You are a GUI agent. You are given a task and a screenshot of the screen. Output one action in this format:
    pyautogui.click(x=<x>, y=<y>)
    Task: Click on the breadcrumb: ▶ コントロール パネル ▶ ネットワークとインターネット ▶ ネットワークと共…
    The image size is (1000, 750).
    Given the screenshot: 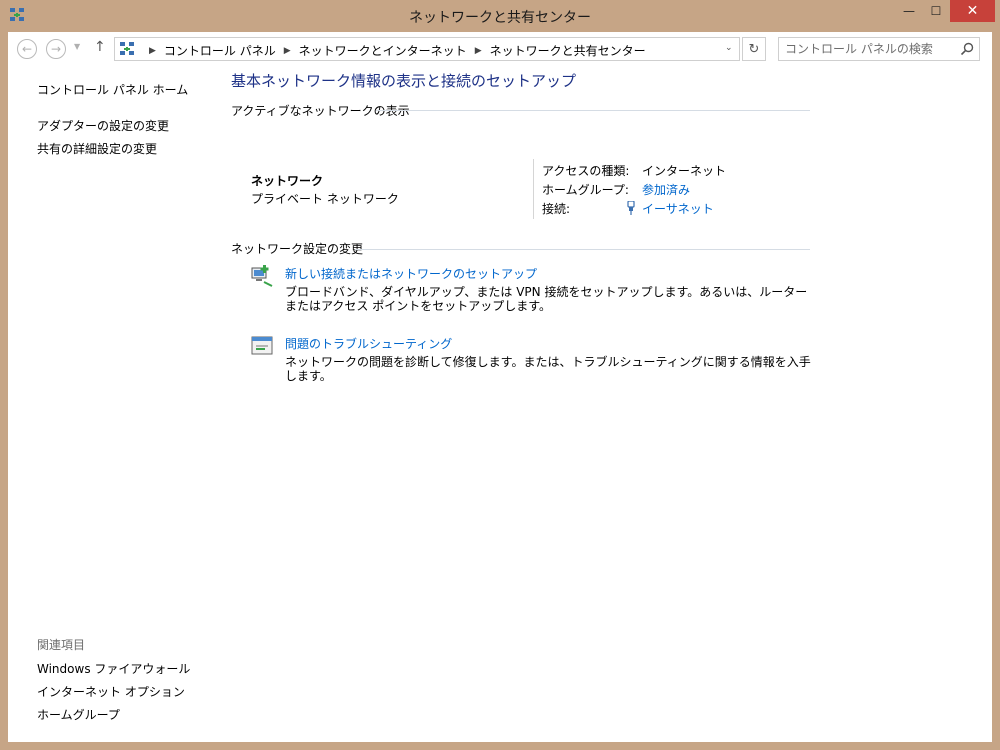 What is the action you would take?
    pyautogui.click(x=393, y=50)
    